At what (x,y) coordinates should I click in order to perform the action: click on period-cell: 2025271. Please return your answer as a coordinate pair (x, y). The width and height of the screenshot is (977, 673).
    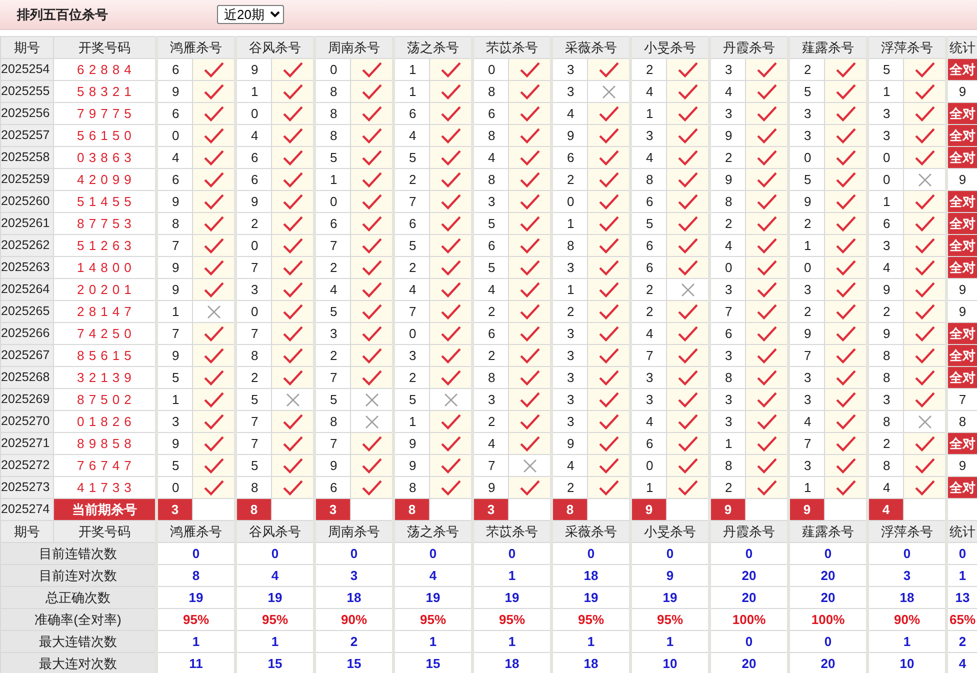
    Looking at the image, I should click on (27, 443).